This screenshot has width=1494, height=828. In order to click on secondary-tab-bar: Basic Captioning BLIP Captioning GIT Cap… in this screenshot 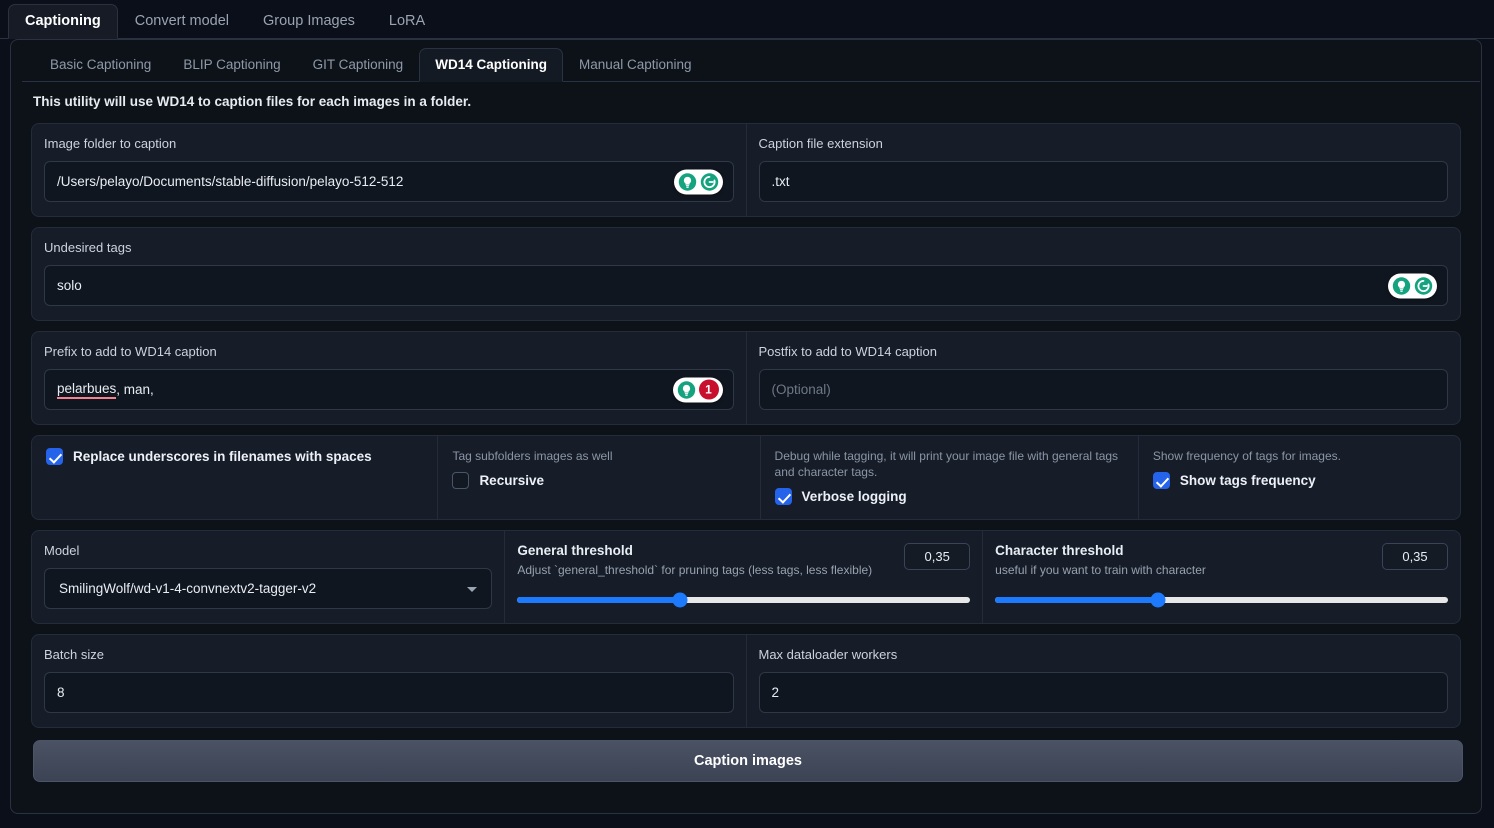, I will do `click(751, 63)`.